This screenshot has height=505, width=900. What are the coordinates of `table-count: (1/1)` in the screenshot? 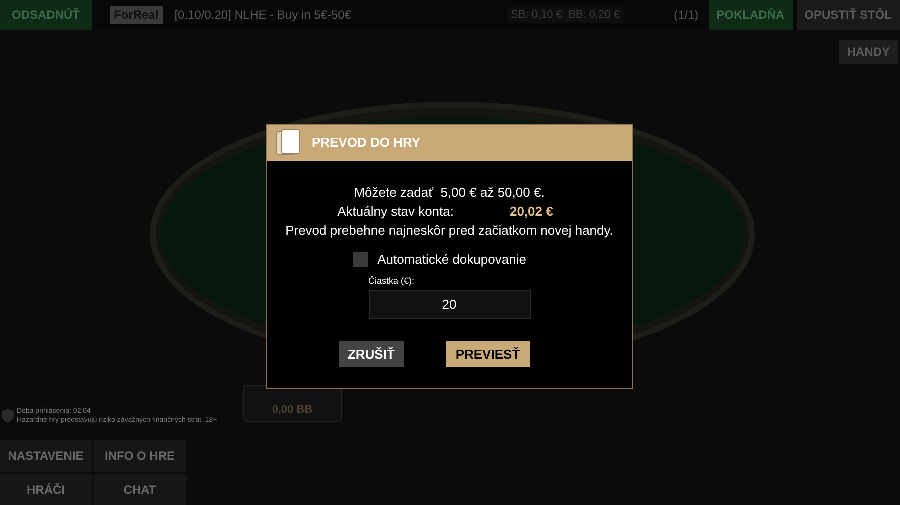 It's located at (686, 15).